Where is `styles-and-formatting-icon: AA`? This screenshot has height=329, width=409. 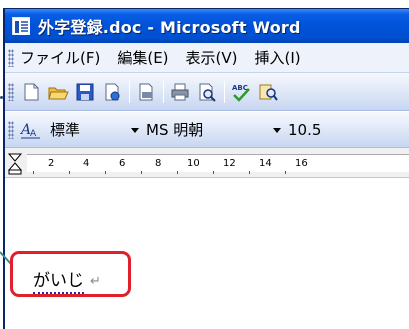 styles-and-formatting-icon: AA is located at coordinates (30, 130).